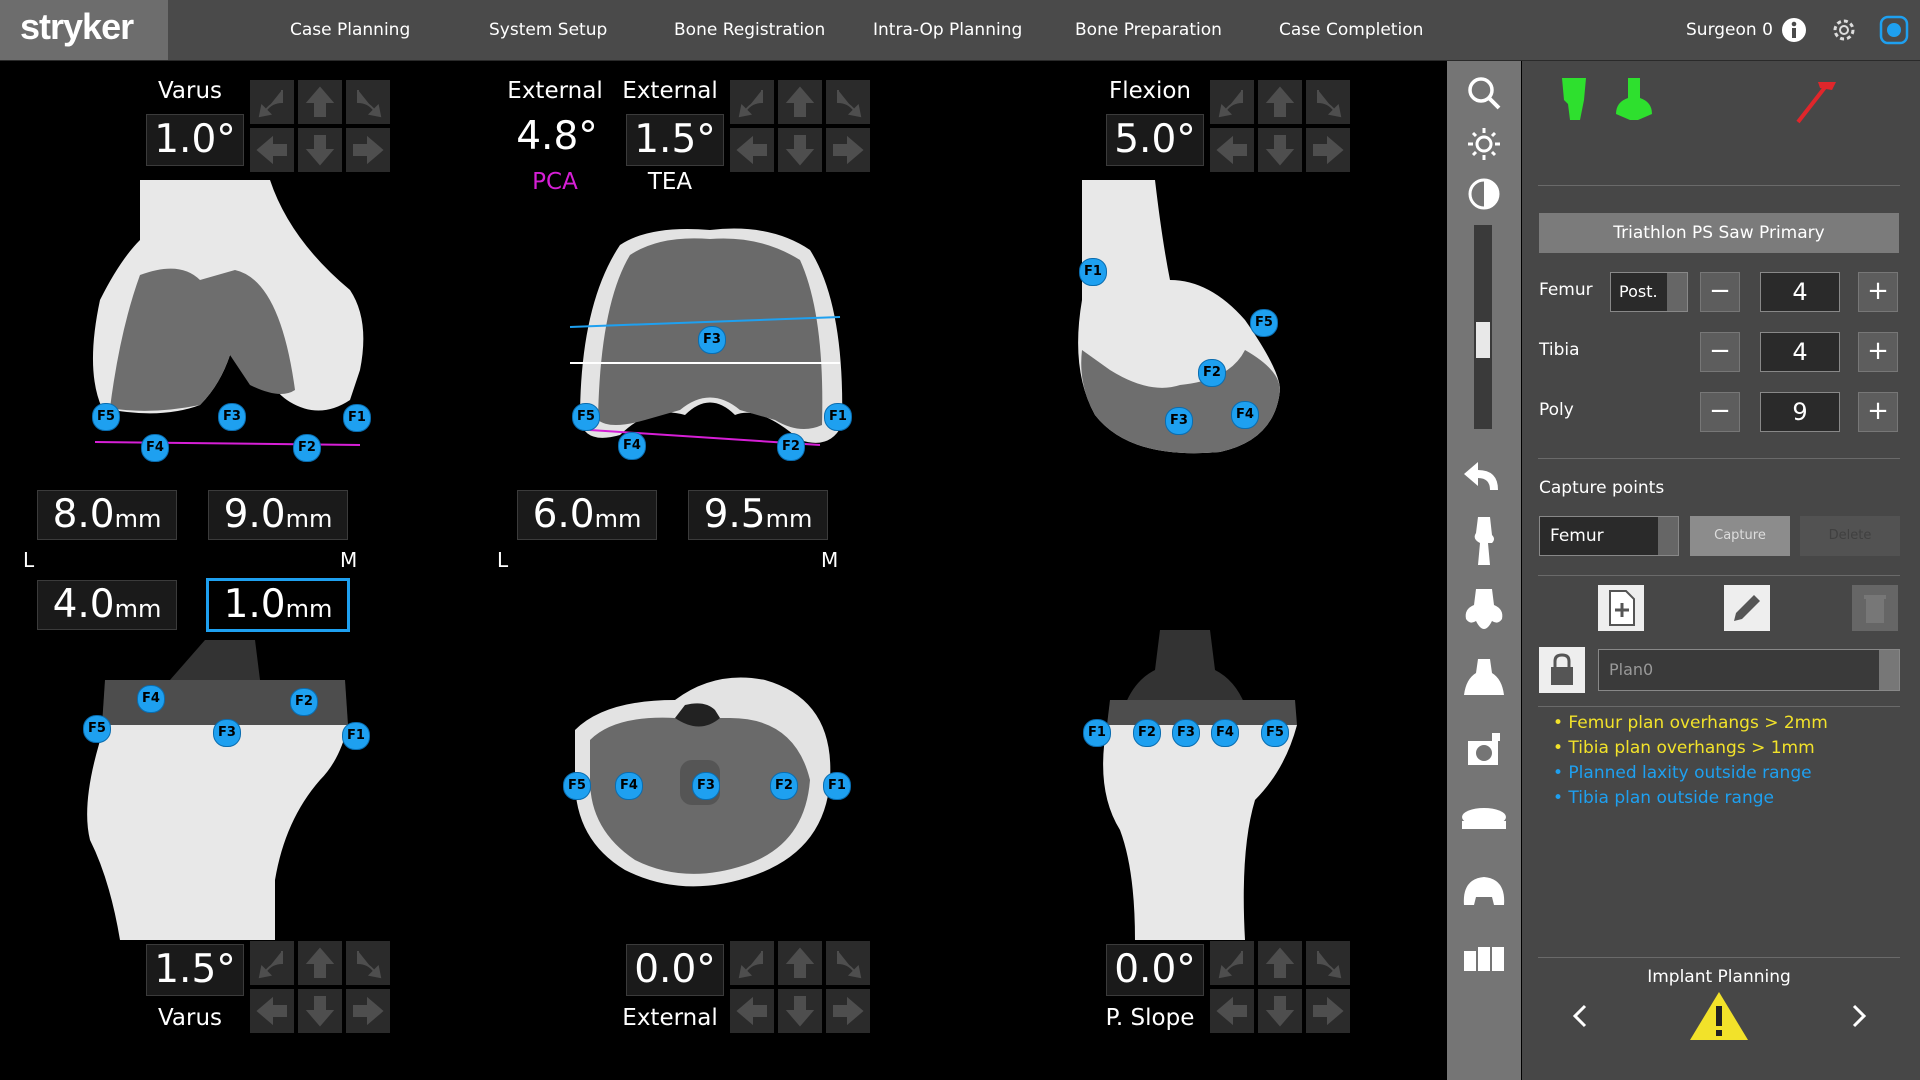 The image size is (1920, 1080). Describe the element at coordinates (1875, 608) in the screenshot. I see `delete-plan-icon` at that location.